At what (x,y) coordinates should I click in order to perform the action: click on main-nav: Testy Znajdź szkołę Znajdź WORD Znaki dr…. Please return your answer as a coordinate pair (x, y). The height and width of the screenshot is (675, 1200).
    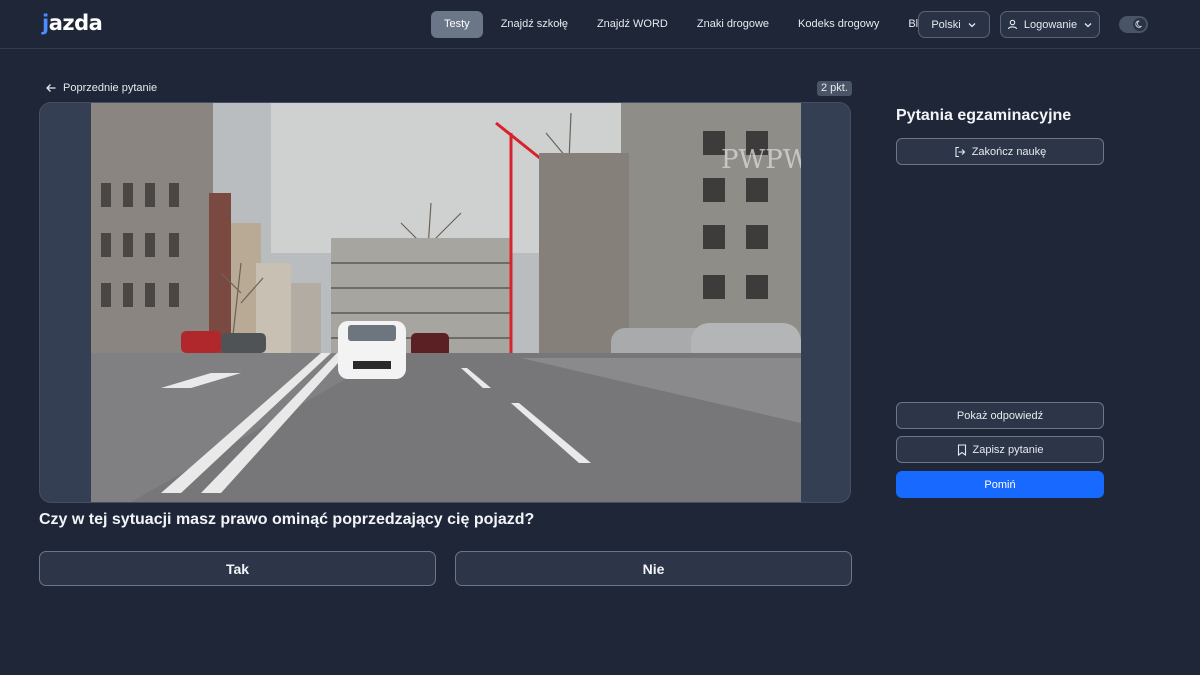
    Looking at the image, I should click on (688, 24).